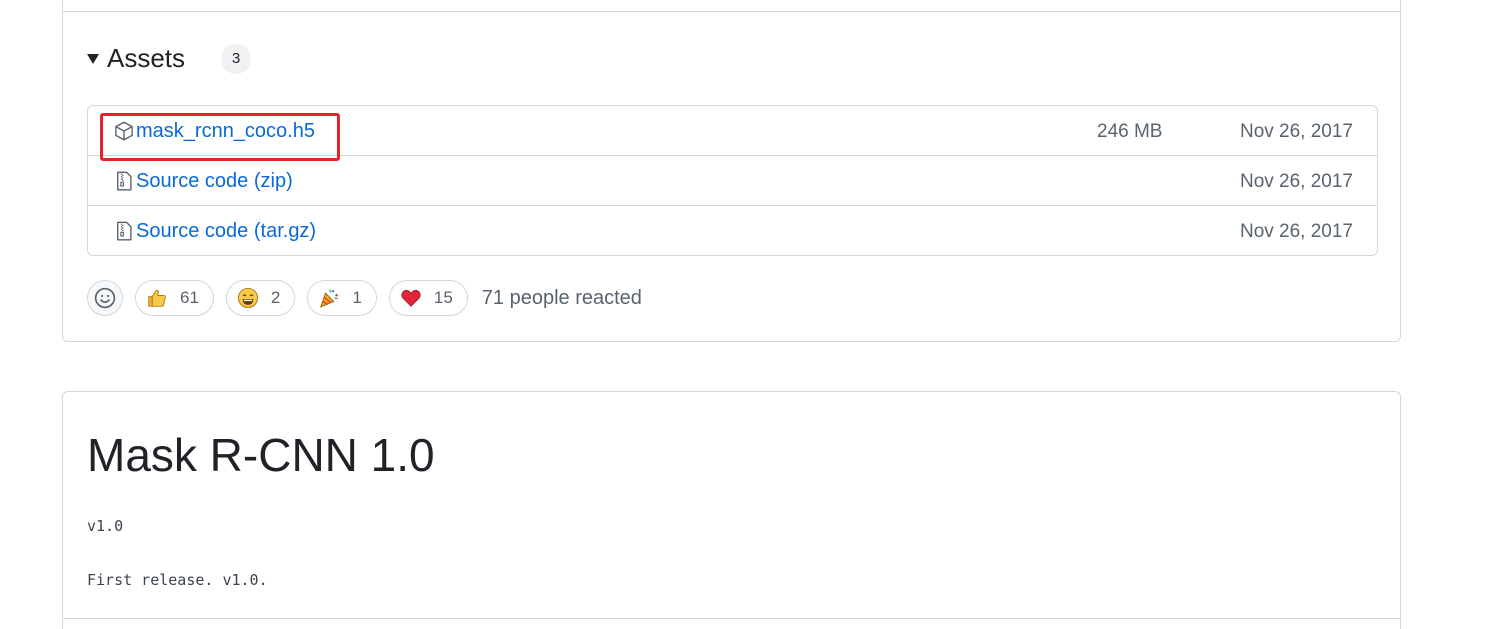 The image size is (1485, 629). I want to click on asset-link-source-zip: Source code (zip), so click(214, 181).